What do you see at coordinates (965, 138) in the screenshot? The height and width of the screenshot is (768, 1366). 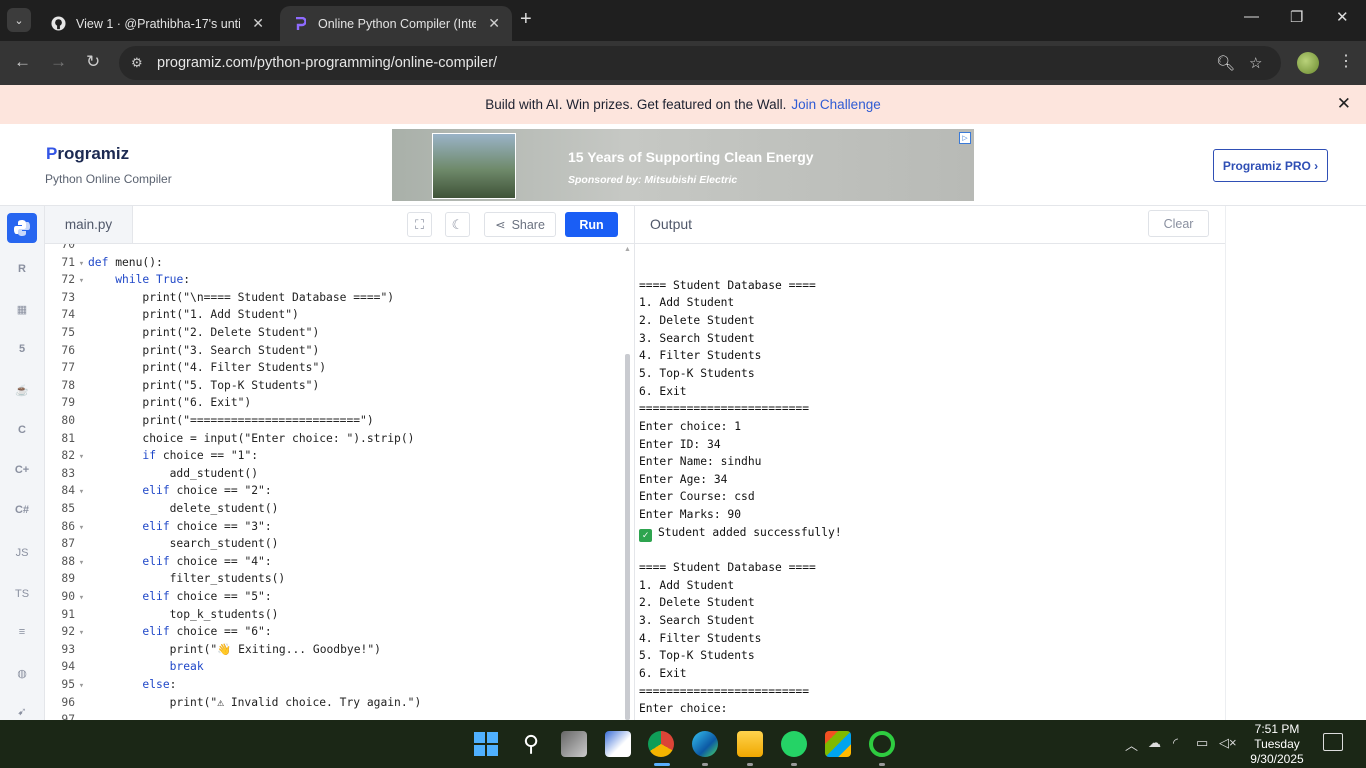 I see `adchoices-icon: ▷` at bounding box center [965, 138].